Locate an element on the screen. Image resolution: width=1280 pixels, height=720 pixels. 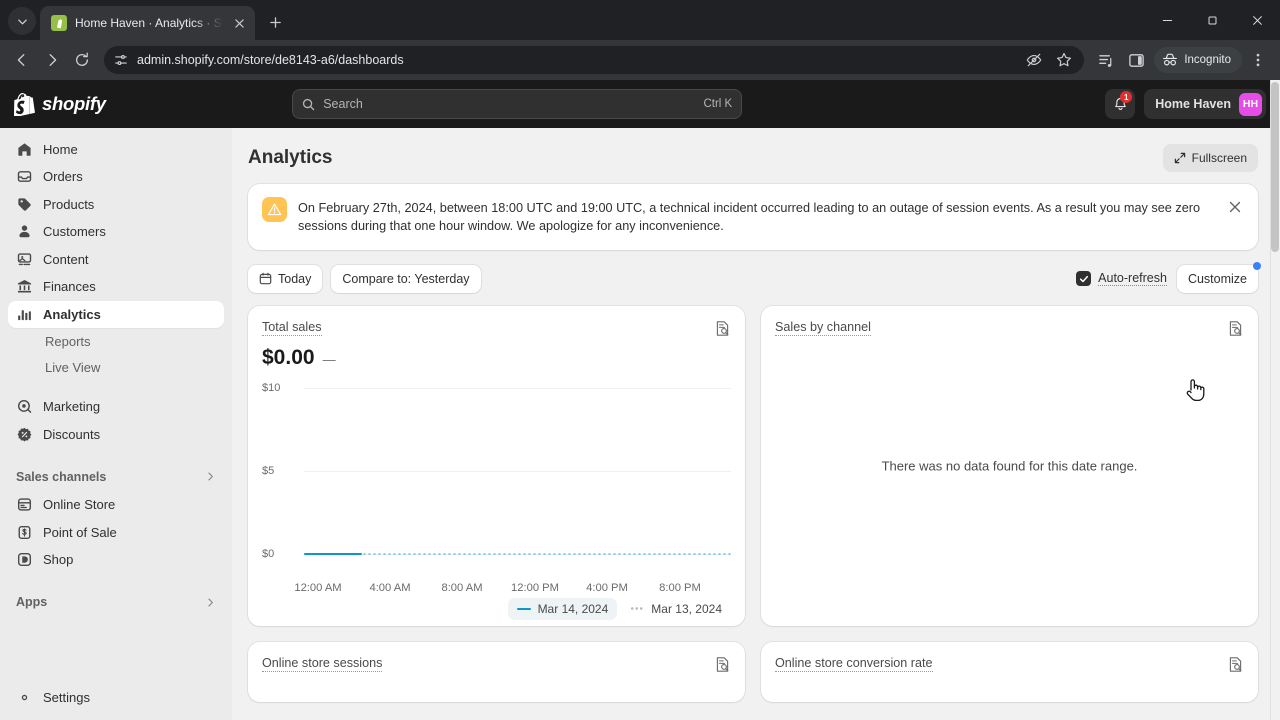
banner-close-icon is located at coordinates (1235, 206).